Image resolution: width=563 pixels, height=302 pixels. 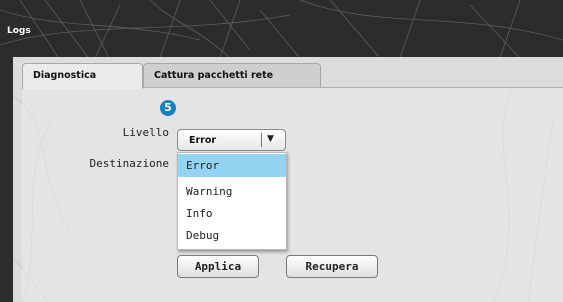 I want to click on level-option-error: Error, so click(x=232, y=165).